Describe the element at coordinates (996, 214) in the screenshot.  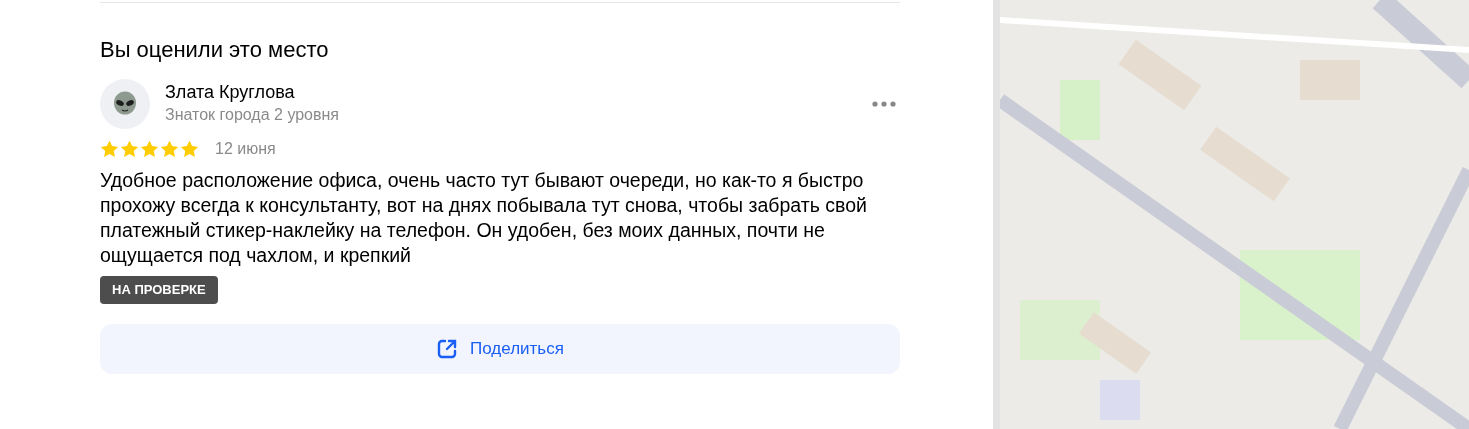
I see `scrollbar-track` at that location.